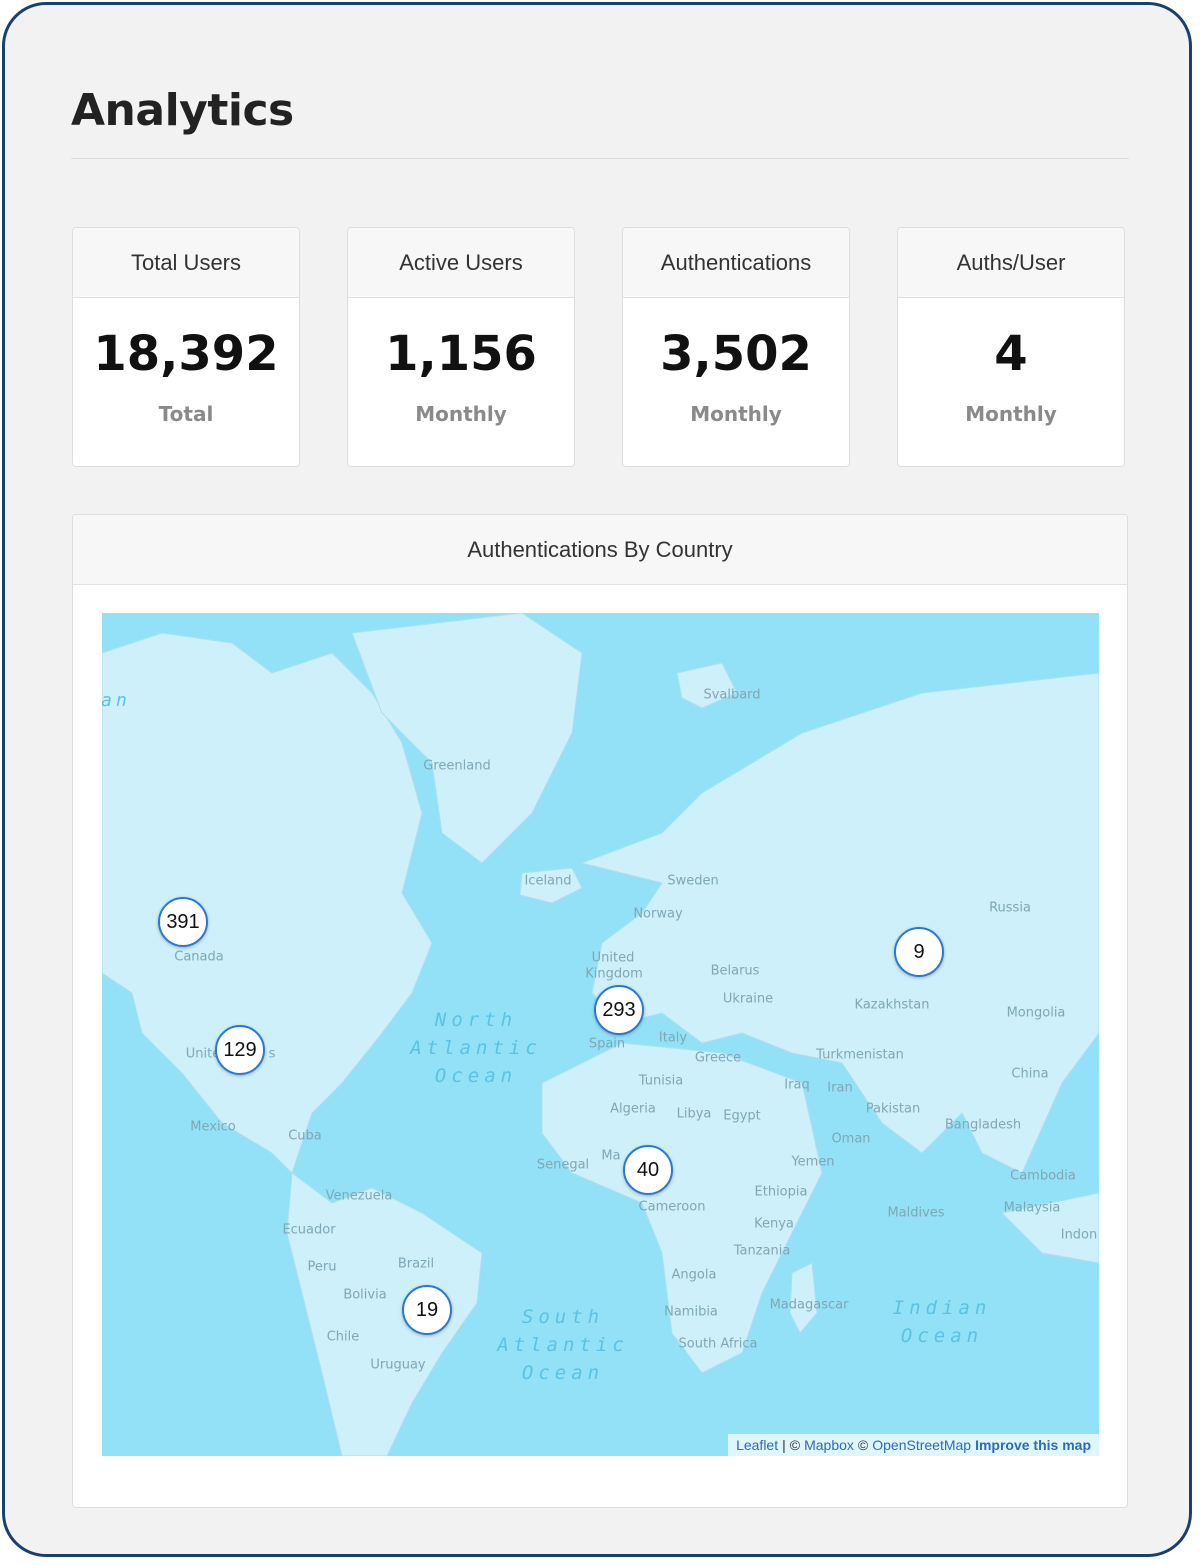 The image size is (1200, 1565). Describe the element at coordinates (1033, 1445) in the screenshot. I see `improve-map-link: Improve this map` at that location.